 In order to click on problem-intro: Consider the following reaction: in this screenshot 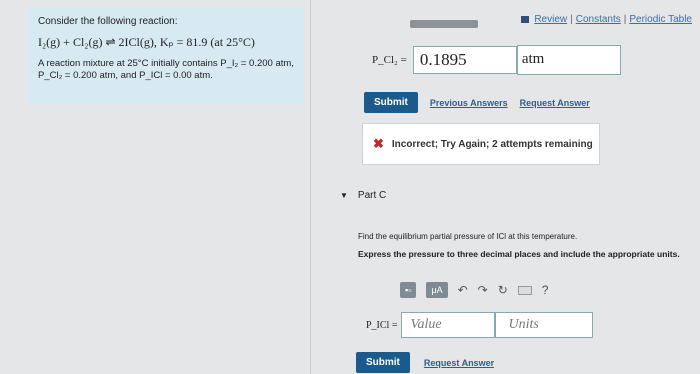, I will do `click(108, 21)`.